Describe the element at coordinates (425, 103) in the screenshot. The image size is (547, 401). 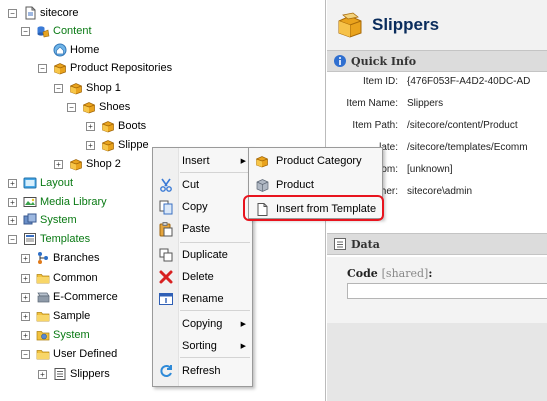
I see `quick-info-field-value: Slippers` at that location.